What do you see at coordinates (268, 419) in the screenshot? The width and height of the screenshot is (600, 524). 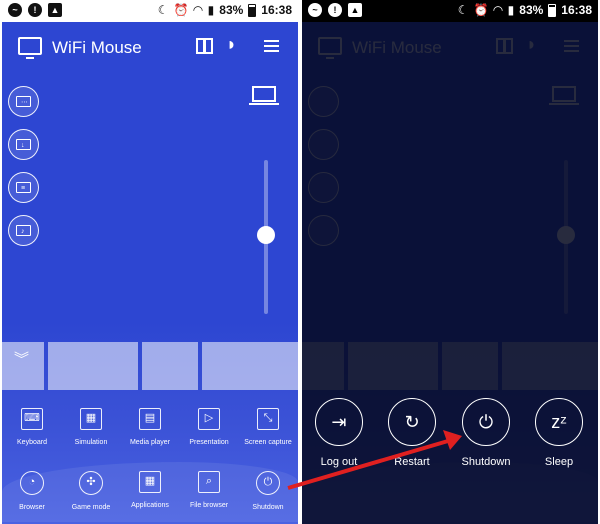 I see `screen-capture-icon: ⤡` at bounding box center [268, 419].